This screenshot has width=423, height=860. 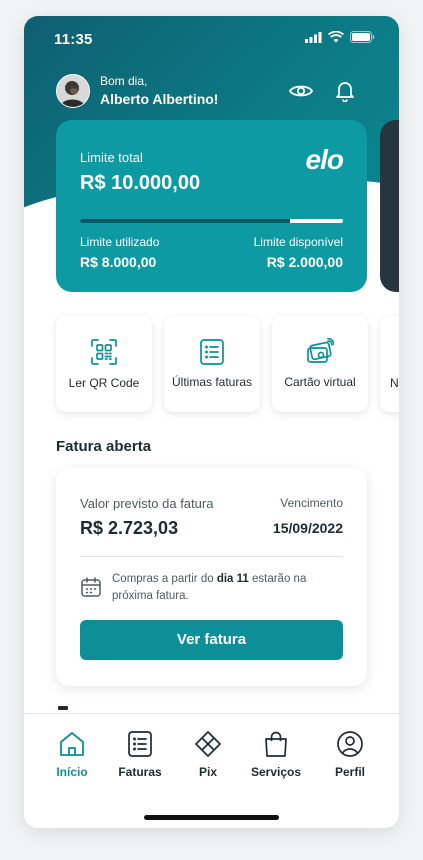 I want to click on shopping-bag-icon, so click(x=276, y=744).